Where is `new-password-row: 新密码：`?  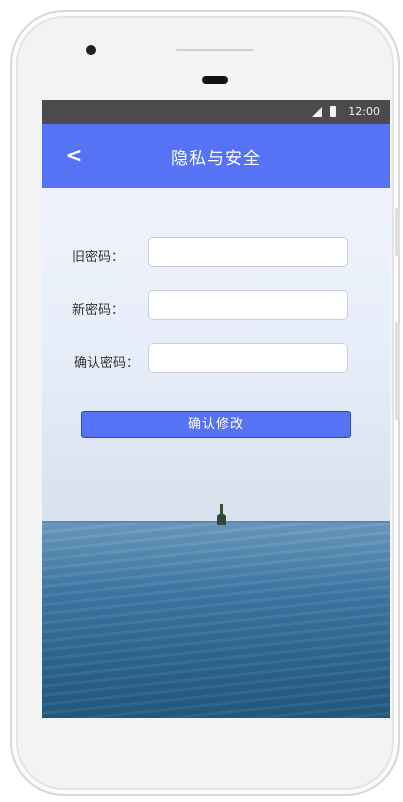
new-password-row: 新密码： is located at coordinates (216, 307).